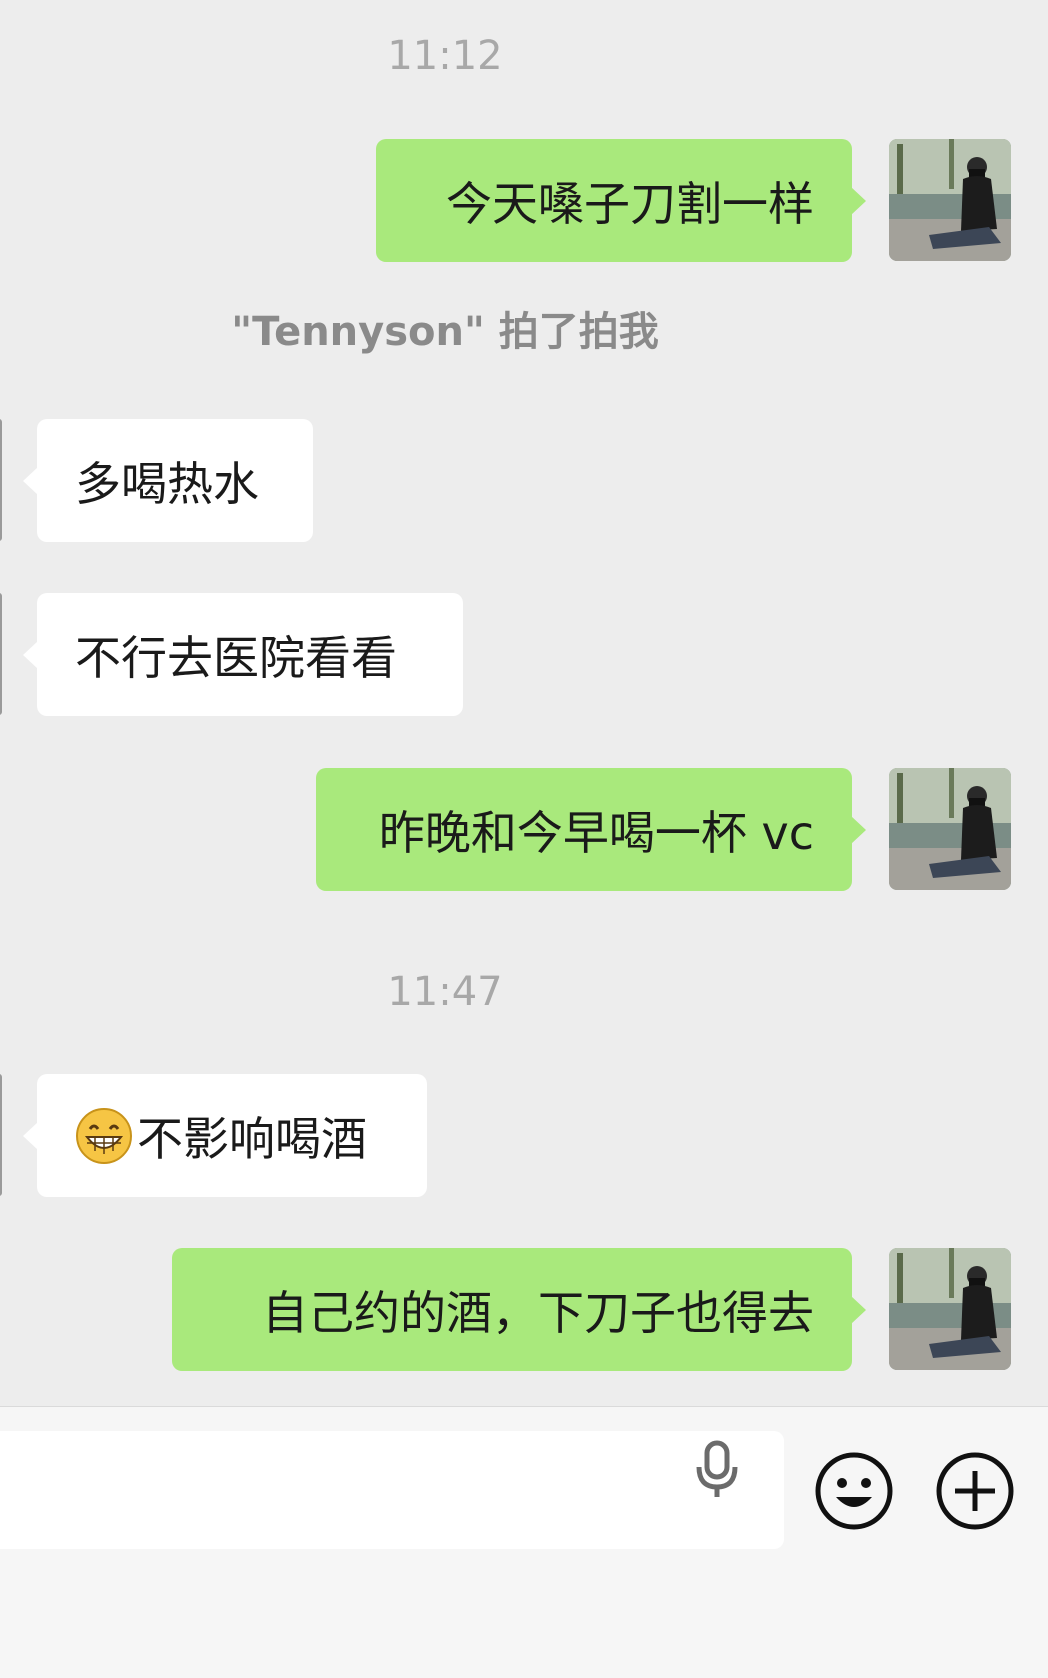 The height and width of the screenshot is (1678, 1048). What do you see at coordinates (445, 56) in the screenshot?
I see `timestamp: 11:12` at bounding box center [445, 56].